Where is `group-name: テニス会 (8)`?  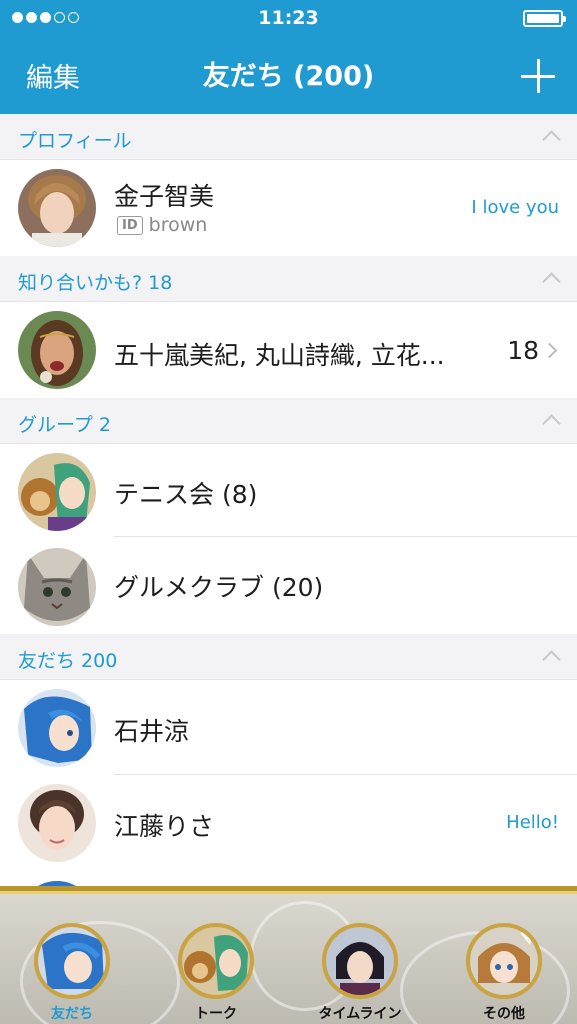
group-name: テニス会 (8) is located at coordinates (186, 494).